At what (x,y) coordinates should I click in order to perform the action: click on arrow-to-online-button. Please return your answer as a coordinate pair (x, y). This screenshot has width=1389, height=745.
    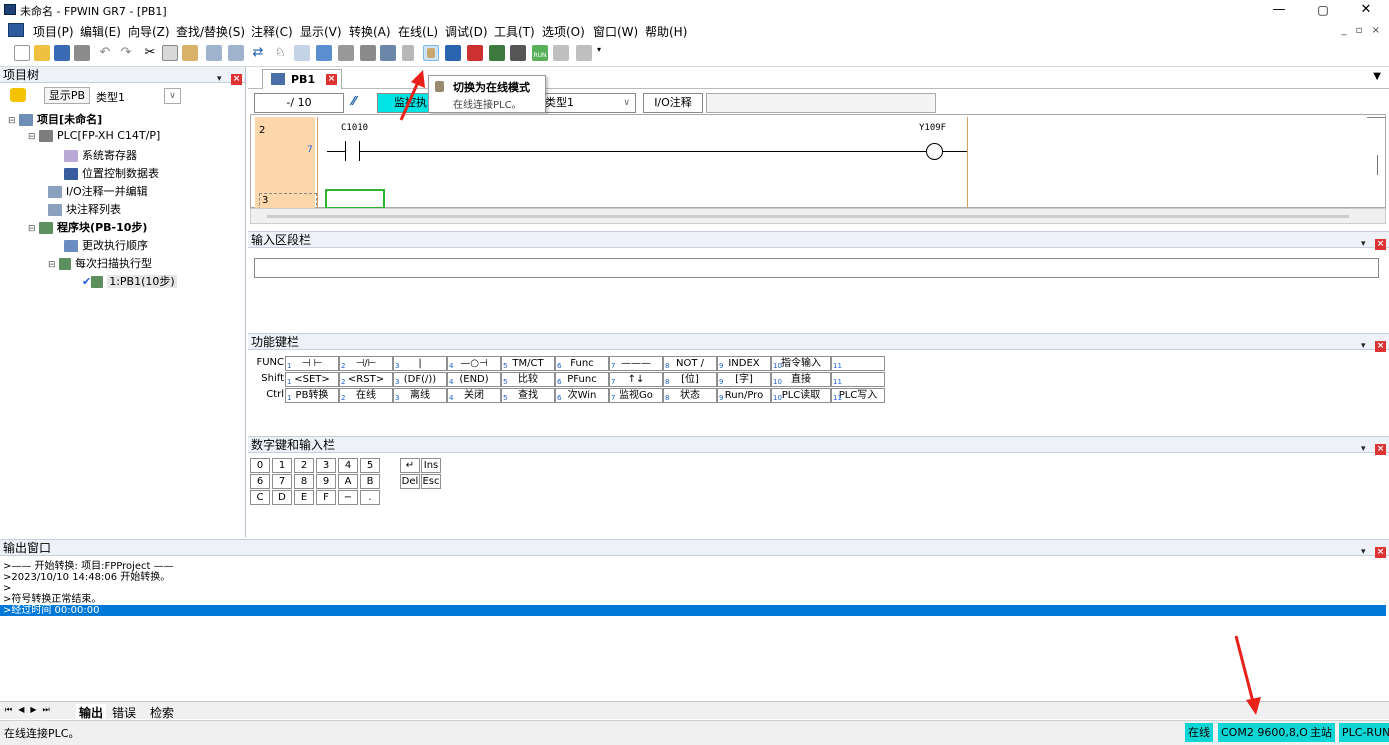
    Looking at the image, I should click on (410, 100).